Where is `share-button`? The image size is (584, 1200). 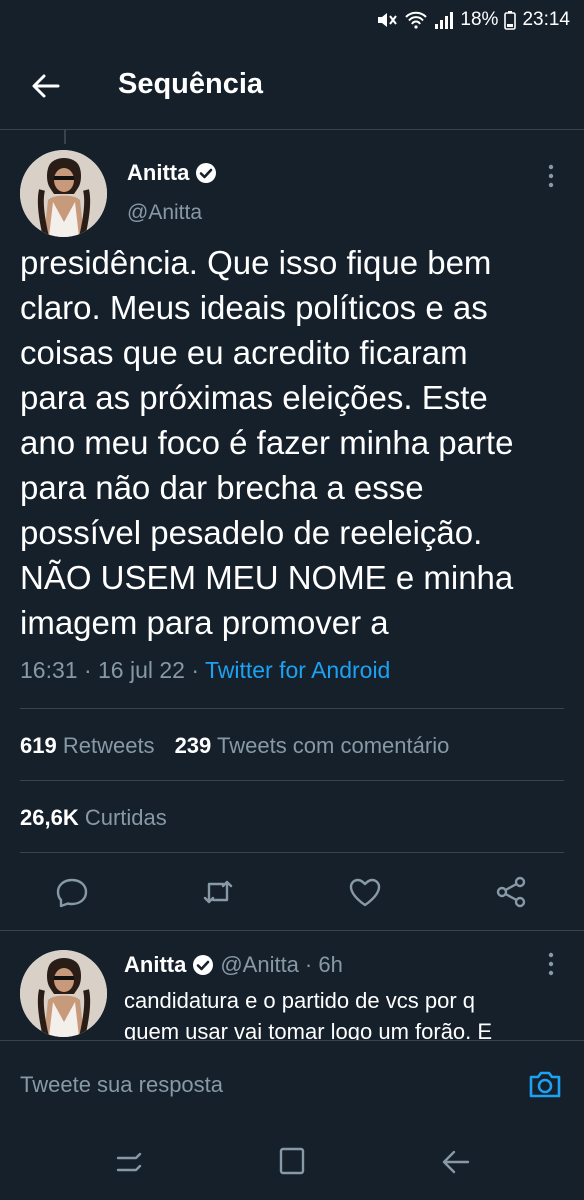
share-button is located at coordinates (511, 892).